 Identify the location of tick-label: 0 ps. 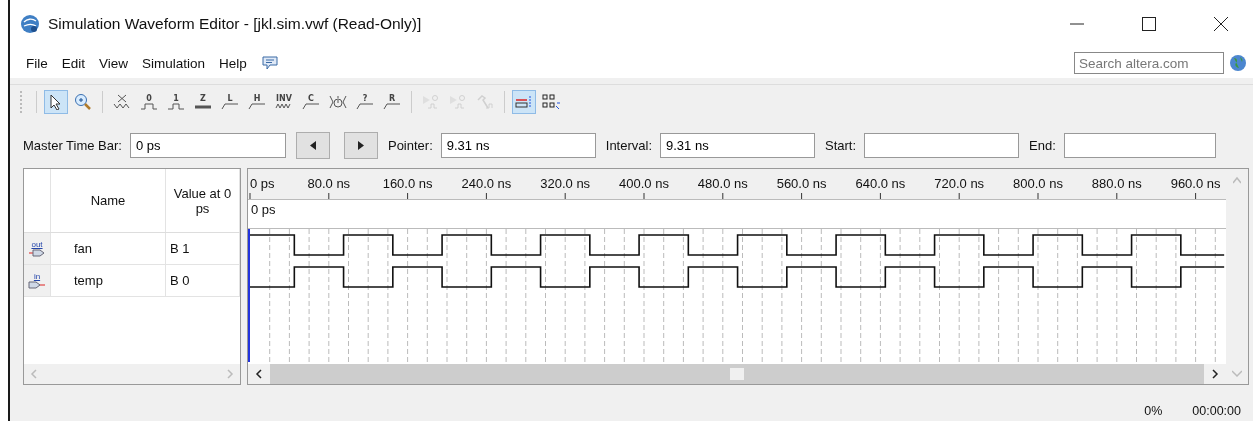
(262, 183).